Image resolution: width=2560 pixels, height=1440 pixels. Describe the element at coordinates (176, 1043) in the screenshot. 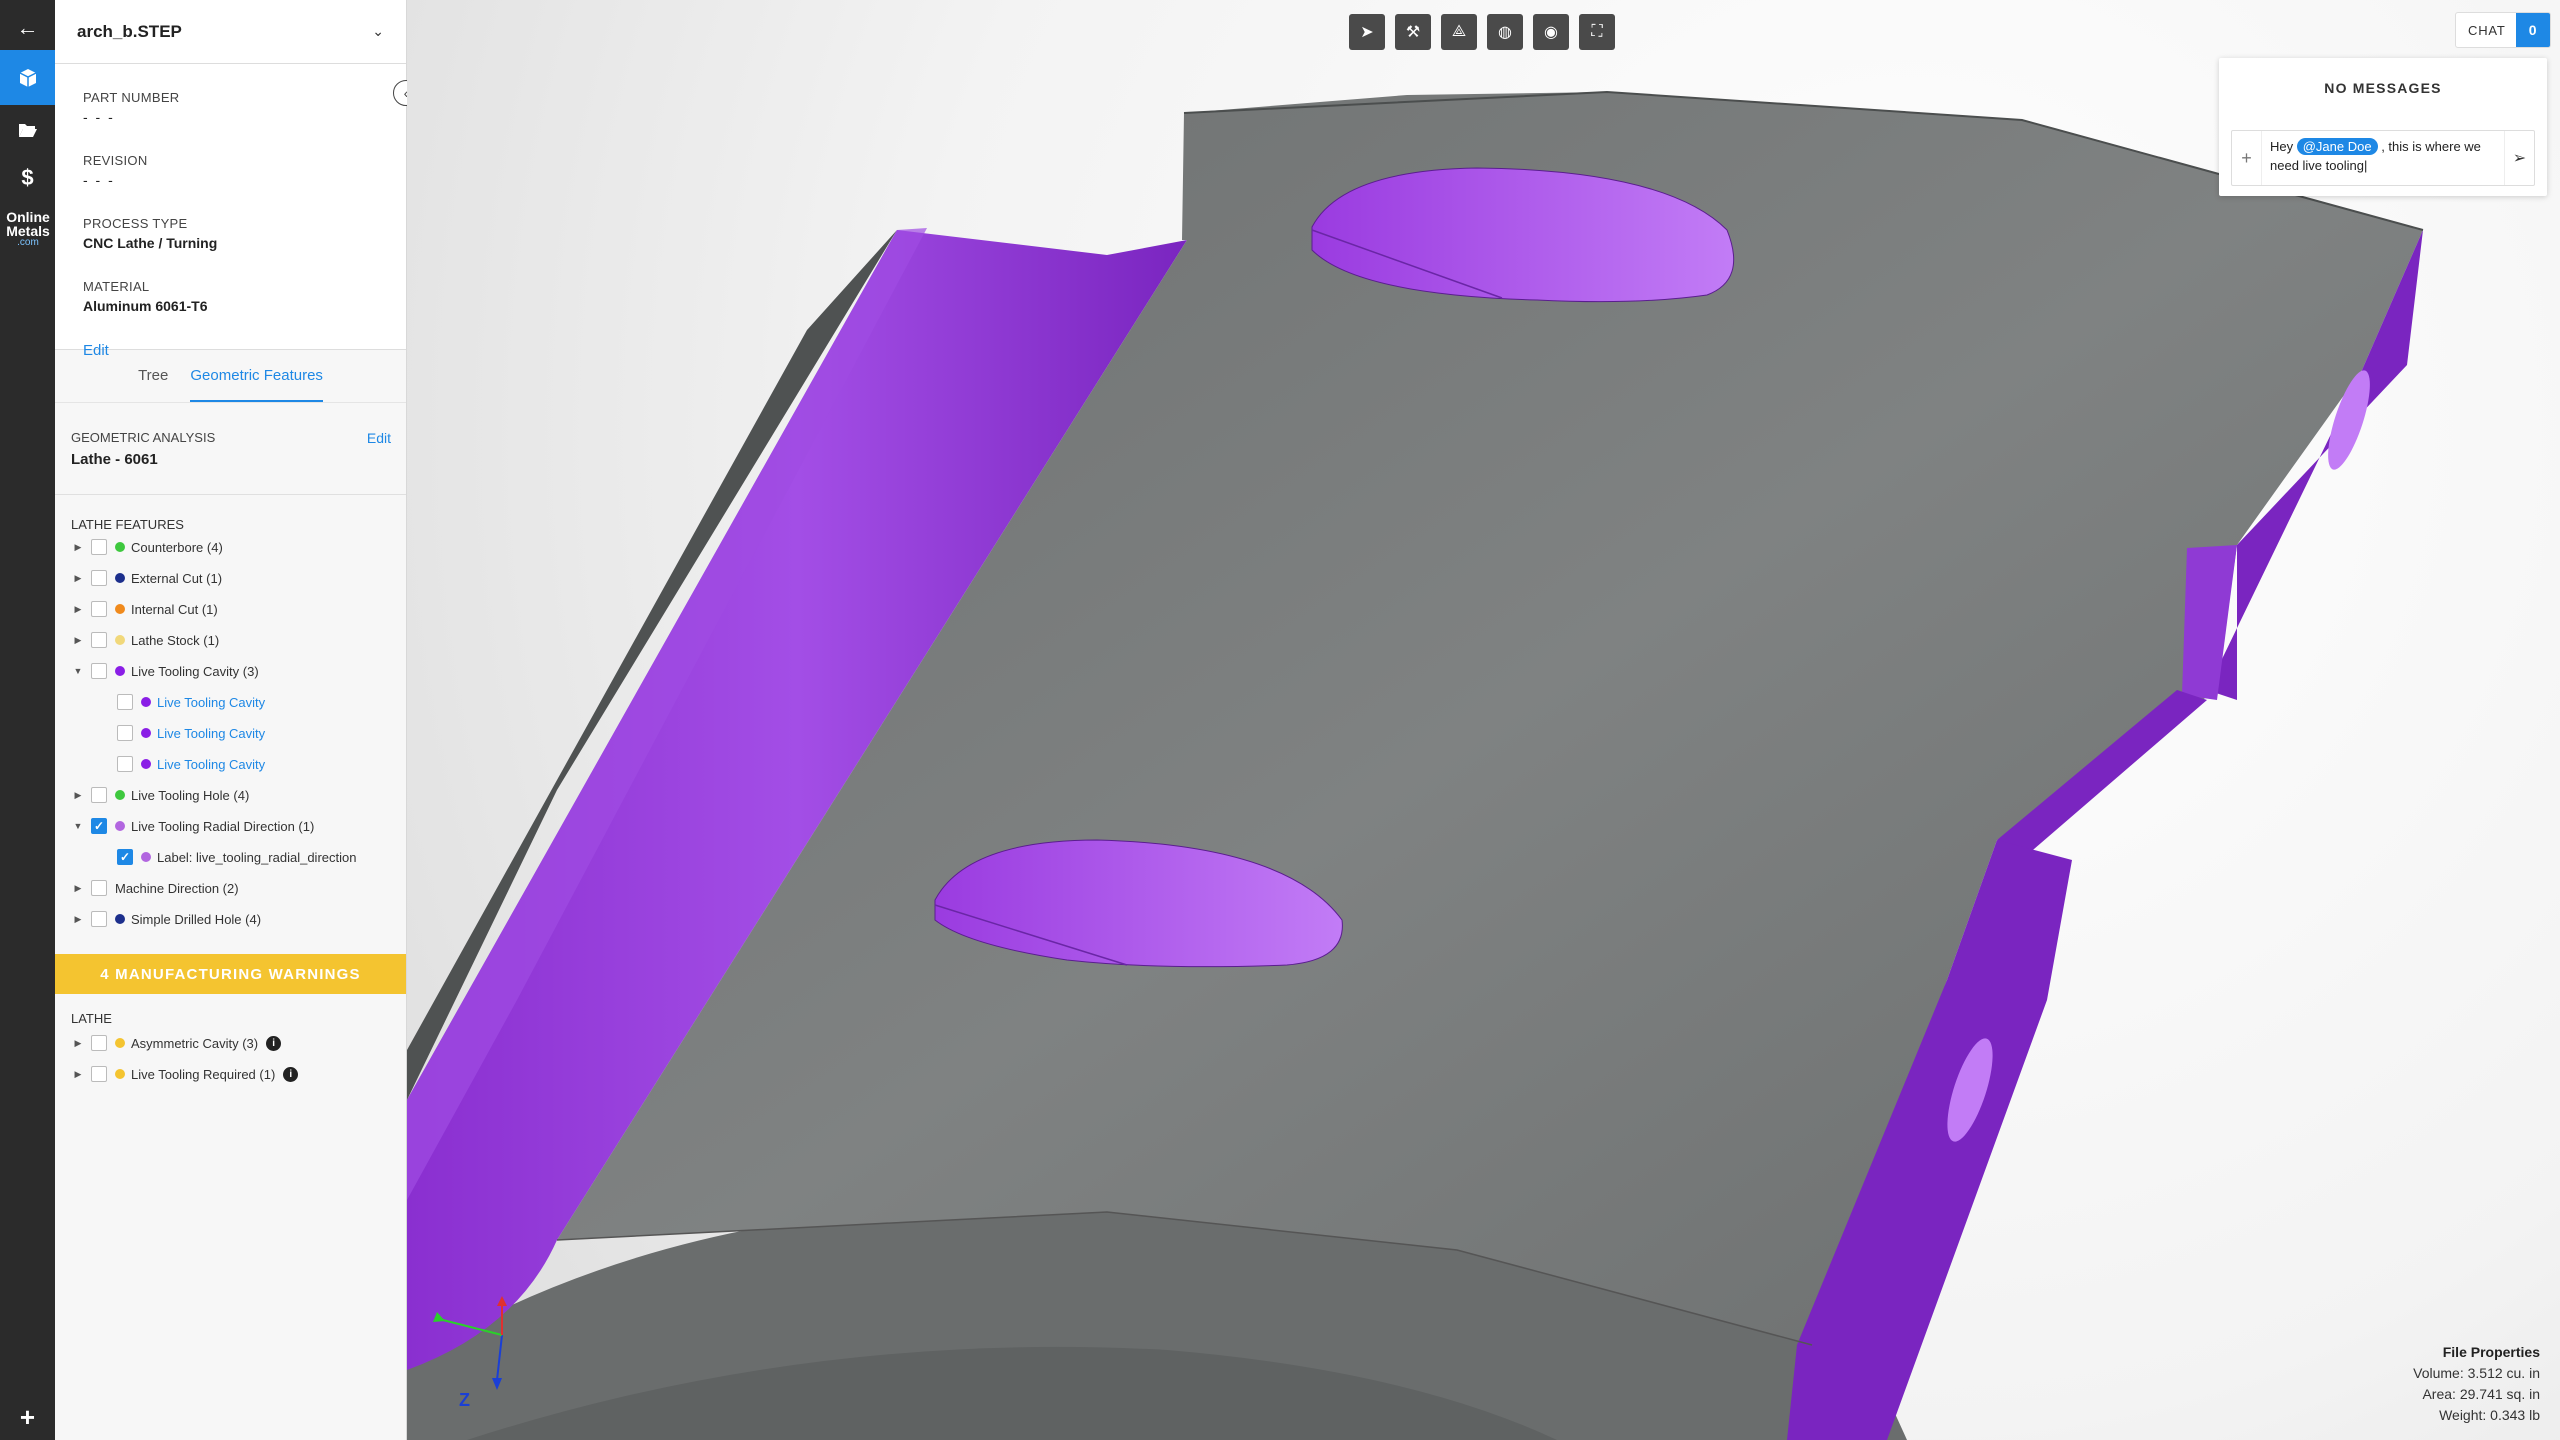

I see `warning-row: ▶ Asymmetric Cavity (3) i` at that location.